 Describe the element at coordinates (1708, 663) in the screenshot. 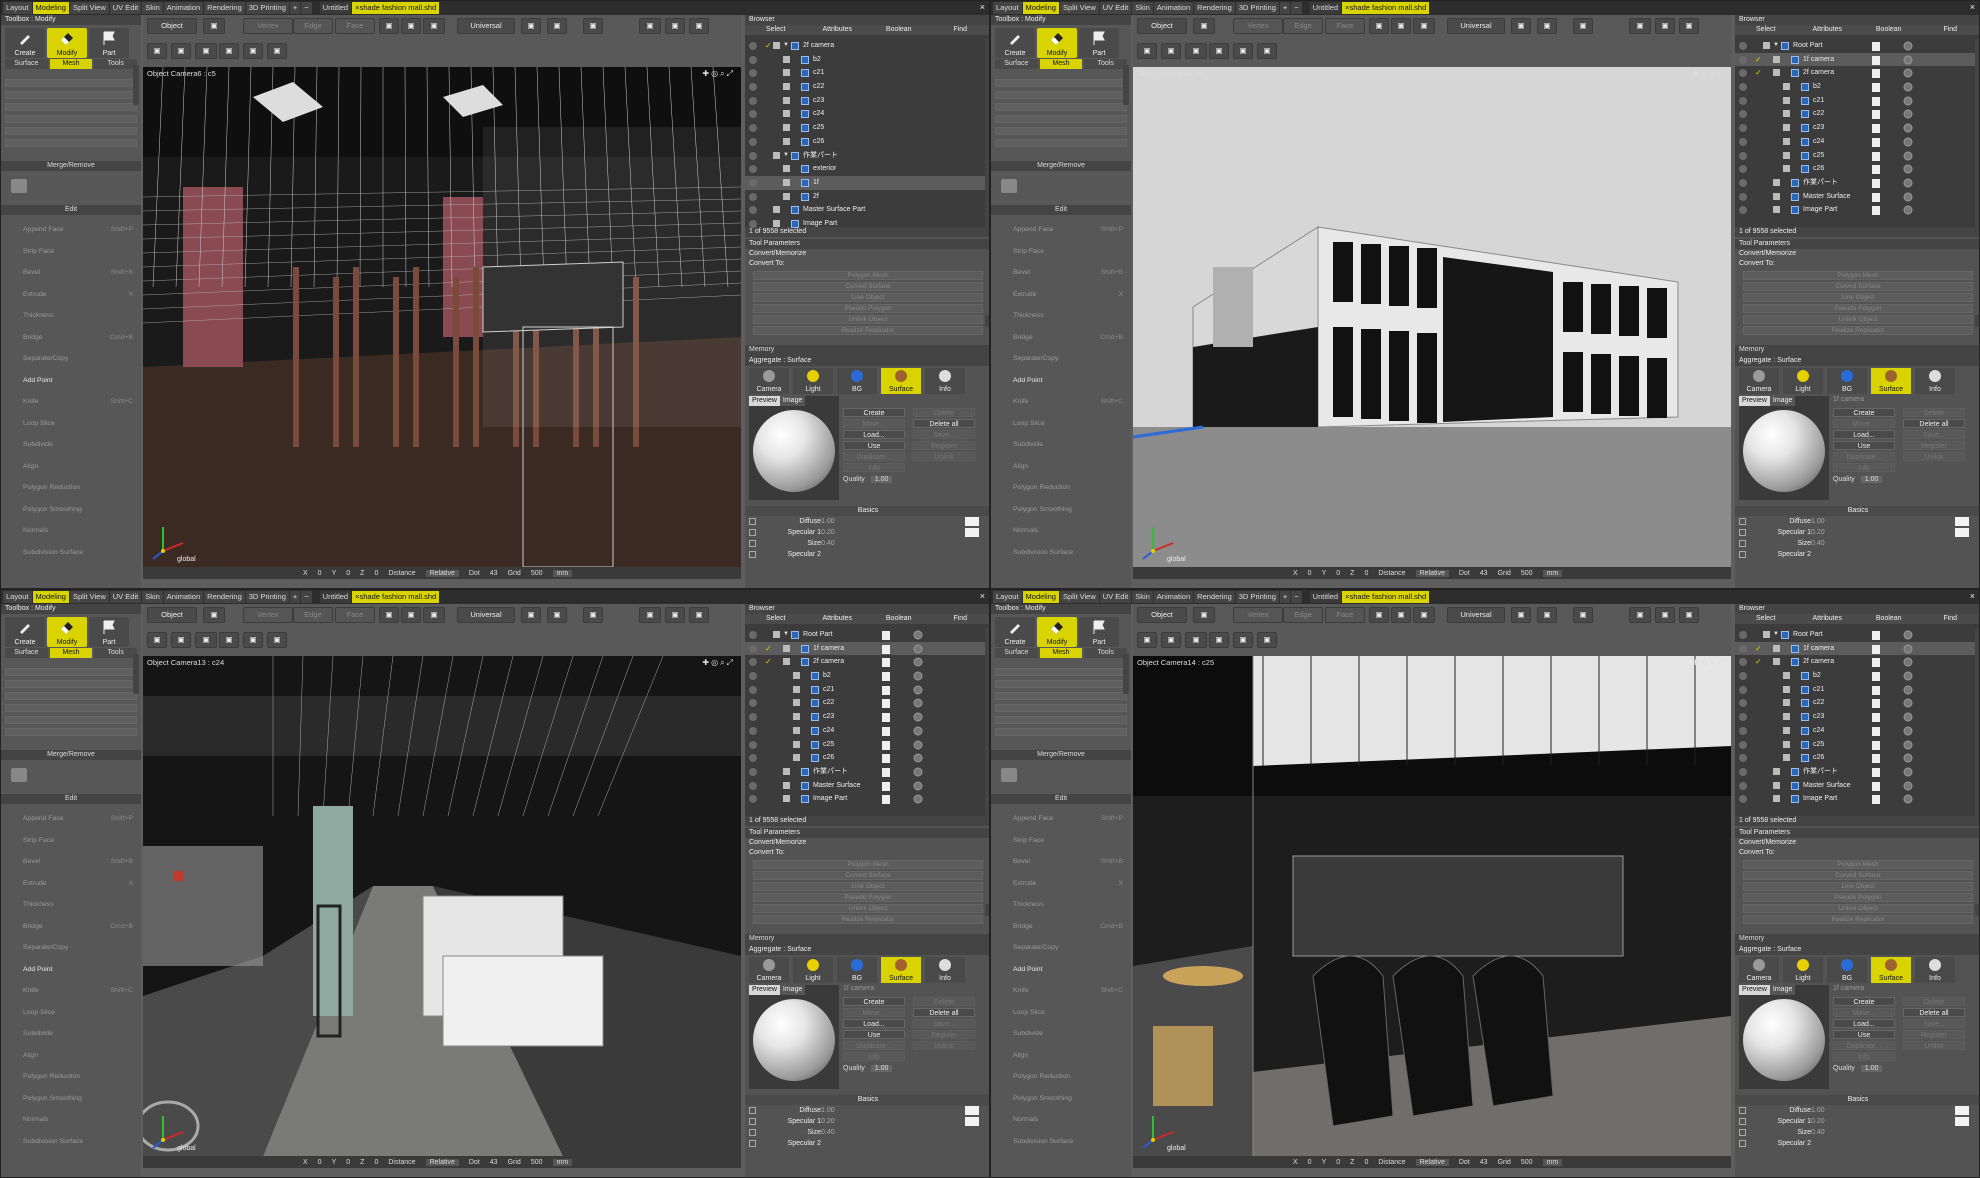

I see `viewport-nav-icons: ✚◎⌕⤢` at that location.